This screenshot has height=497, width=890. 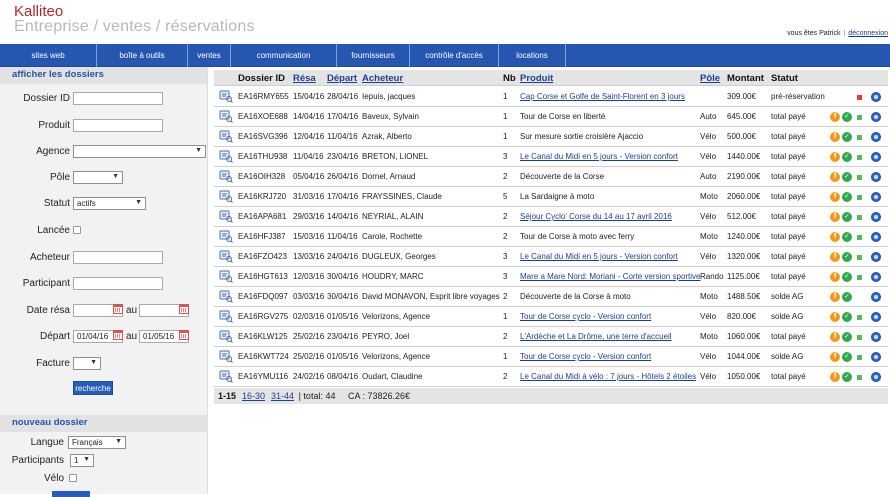 I want to click on nav-item-6: locations, so click(x=532, y=55).